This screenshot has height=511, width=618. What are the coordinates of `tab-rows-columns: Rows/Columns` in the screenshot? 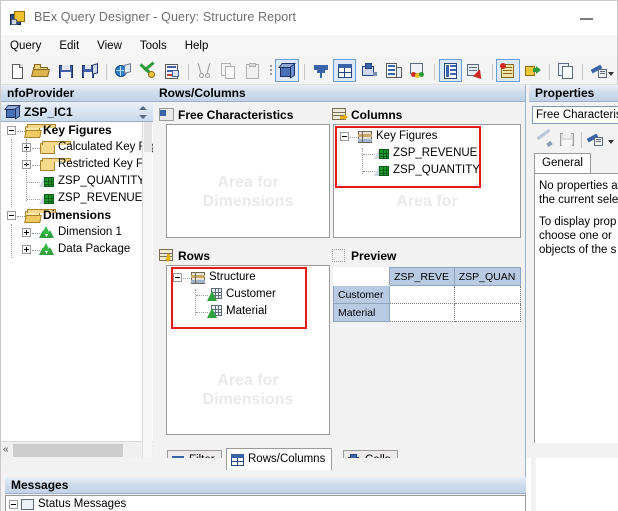 It's located at (279, 459).